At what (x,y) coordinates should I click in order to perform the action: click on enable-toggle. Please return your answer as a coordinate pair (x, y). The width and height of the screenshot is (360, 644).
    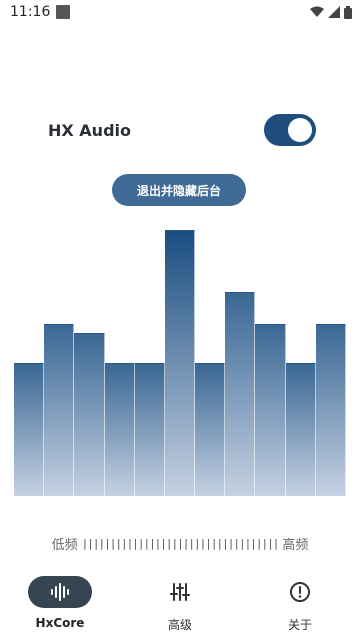
    Looking at the image, I should click on (290, 130).